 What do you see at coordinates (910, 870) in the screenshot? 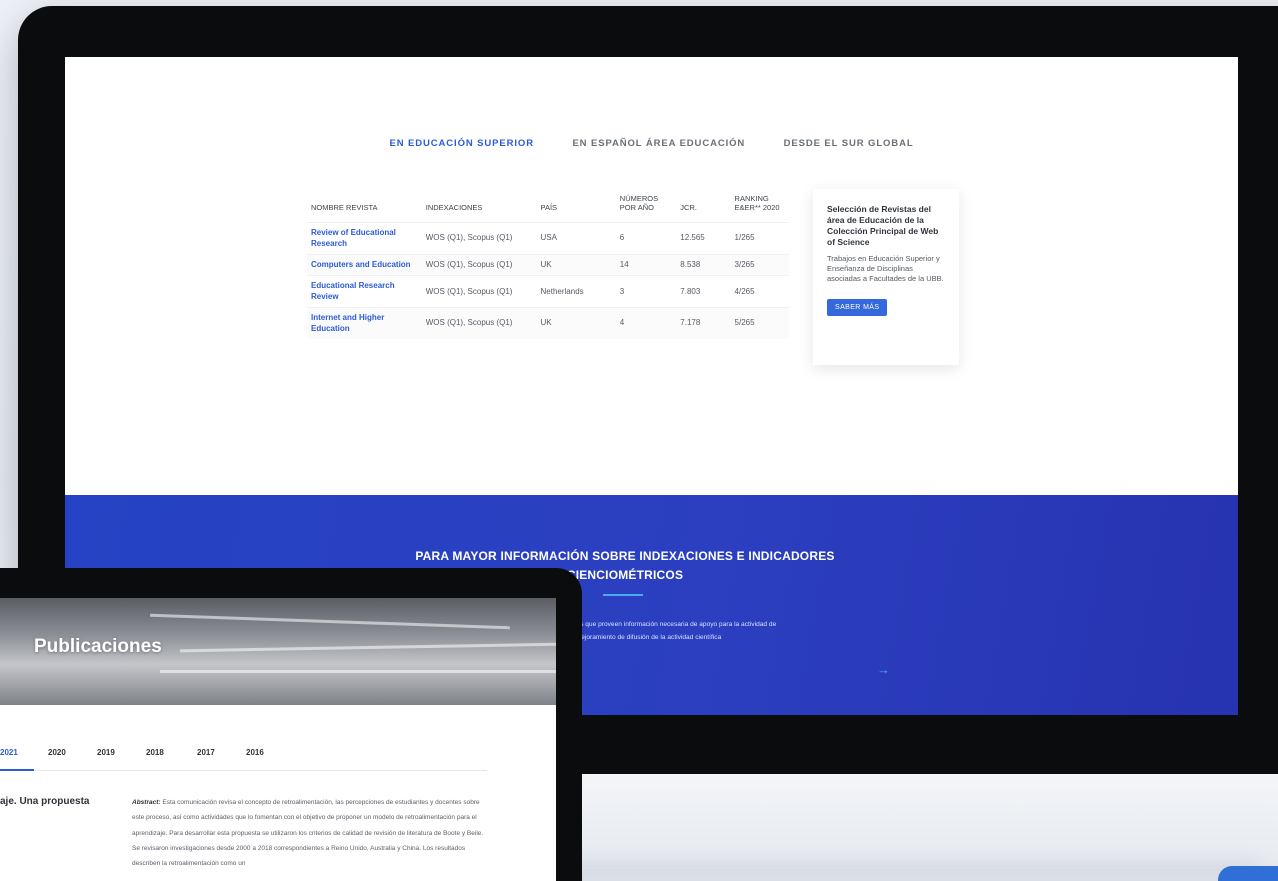
I see `stand-shadow` at bounding box center [910, 870].